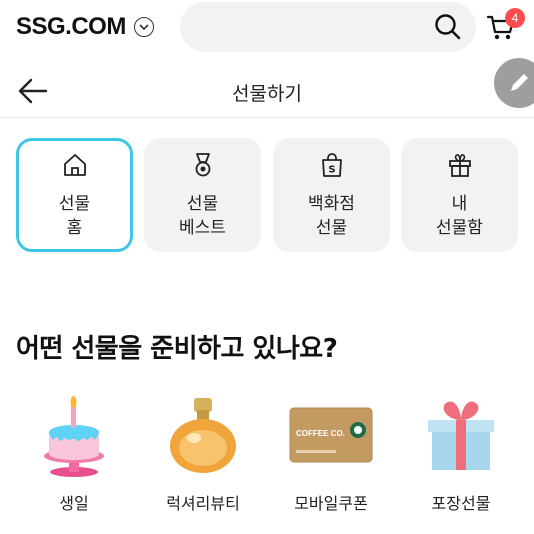 This screenshot has width=534, height=534. Describe the element at coordinates (74, 436) in the screenshot. I see `birthday-cake-icon` at that location.